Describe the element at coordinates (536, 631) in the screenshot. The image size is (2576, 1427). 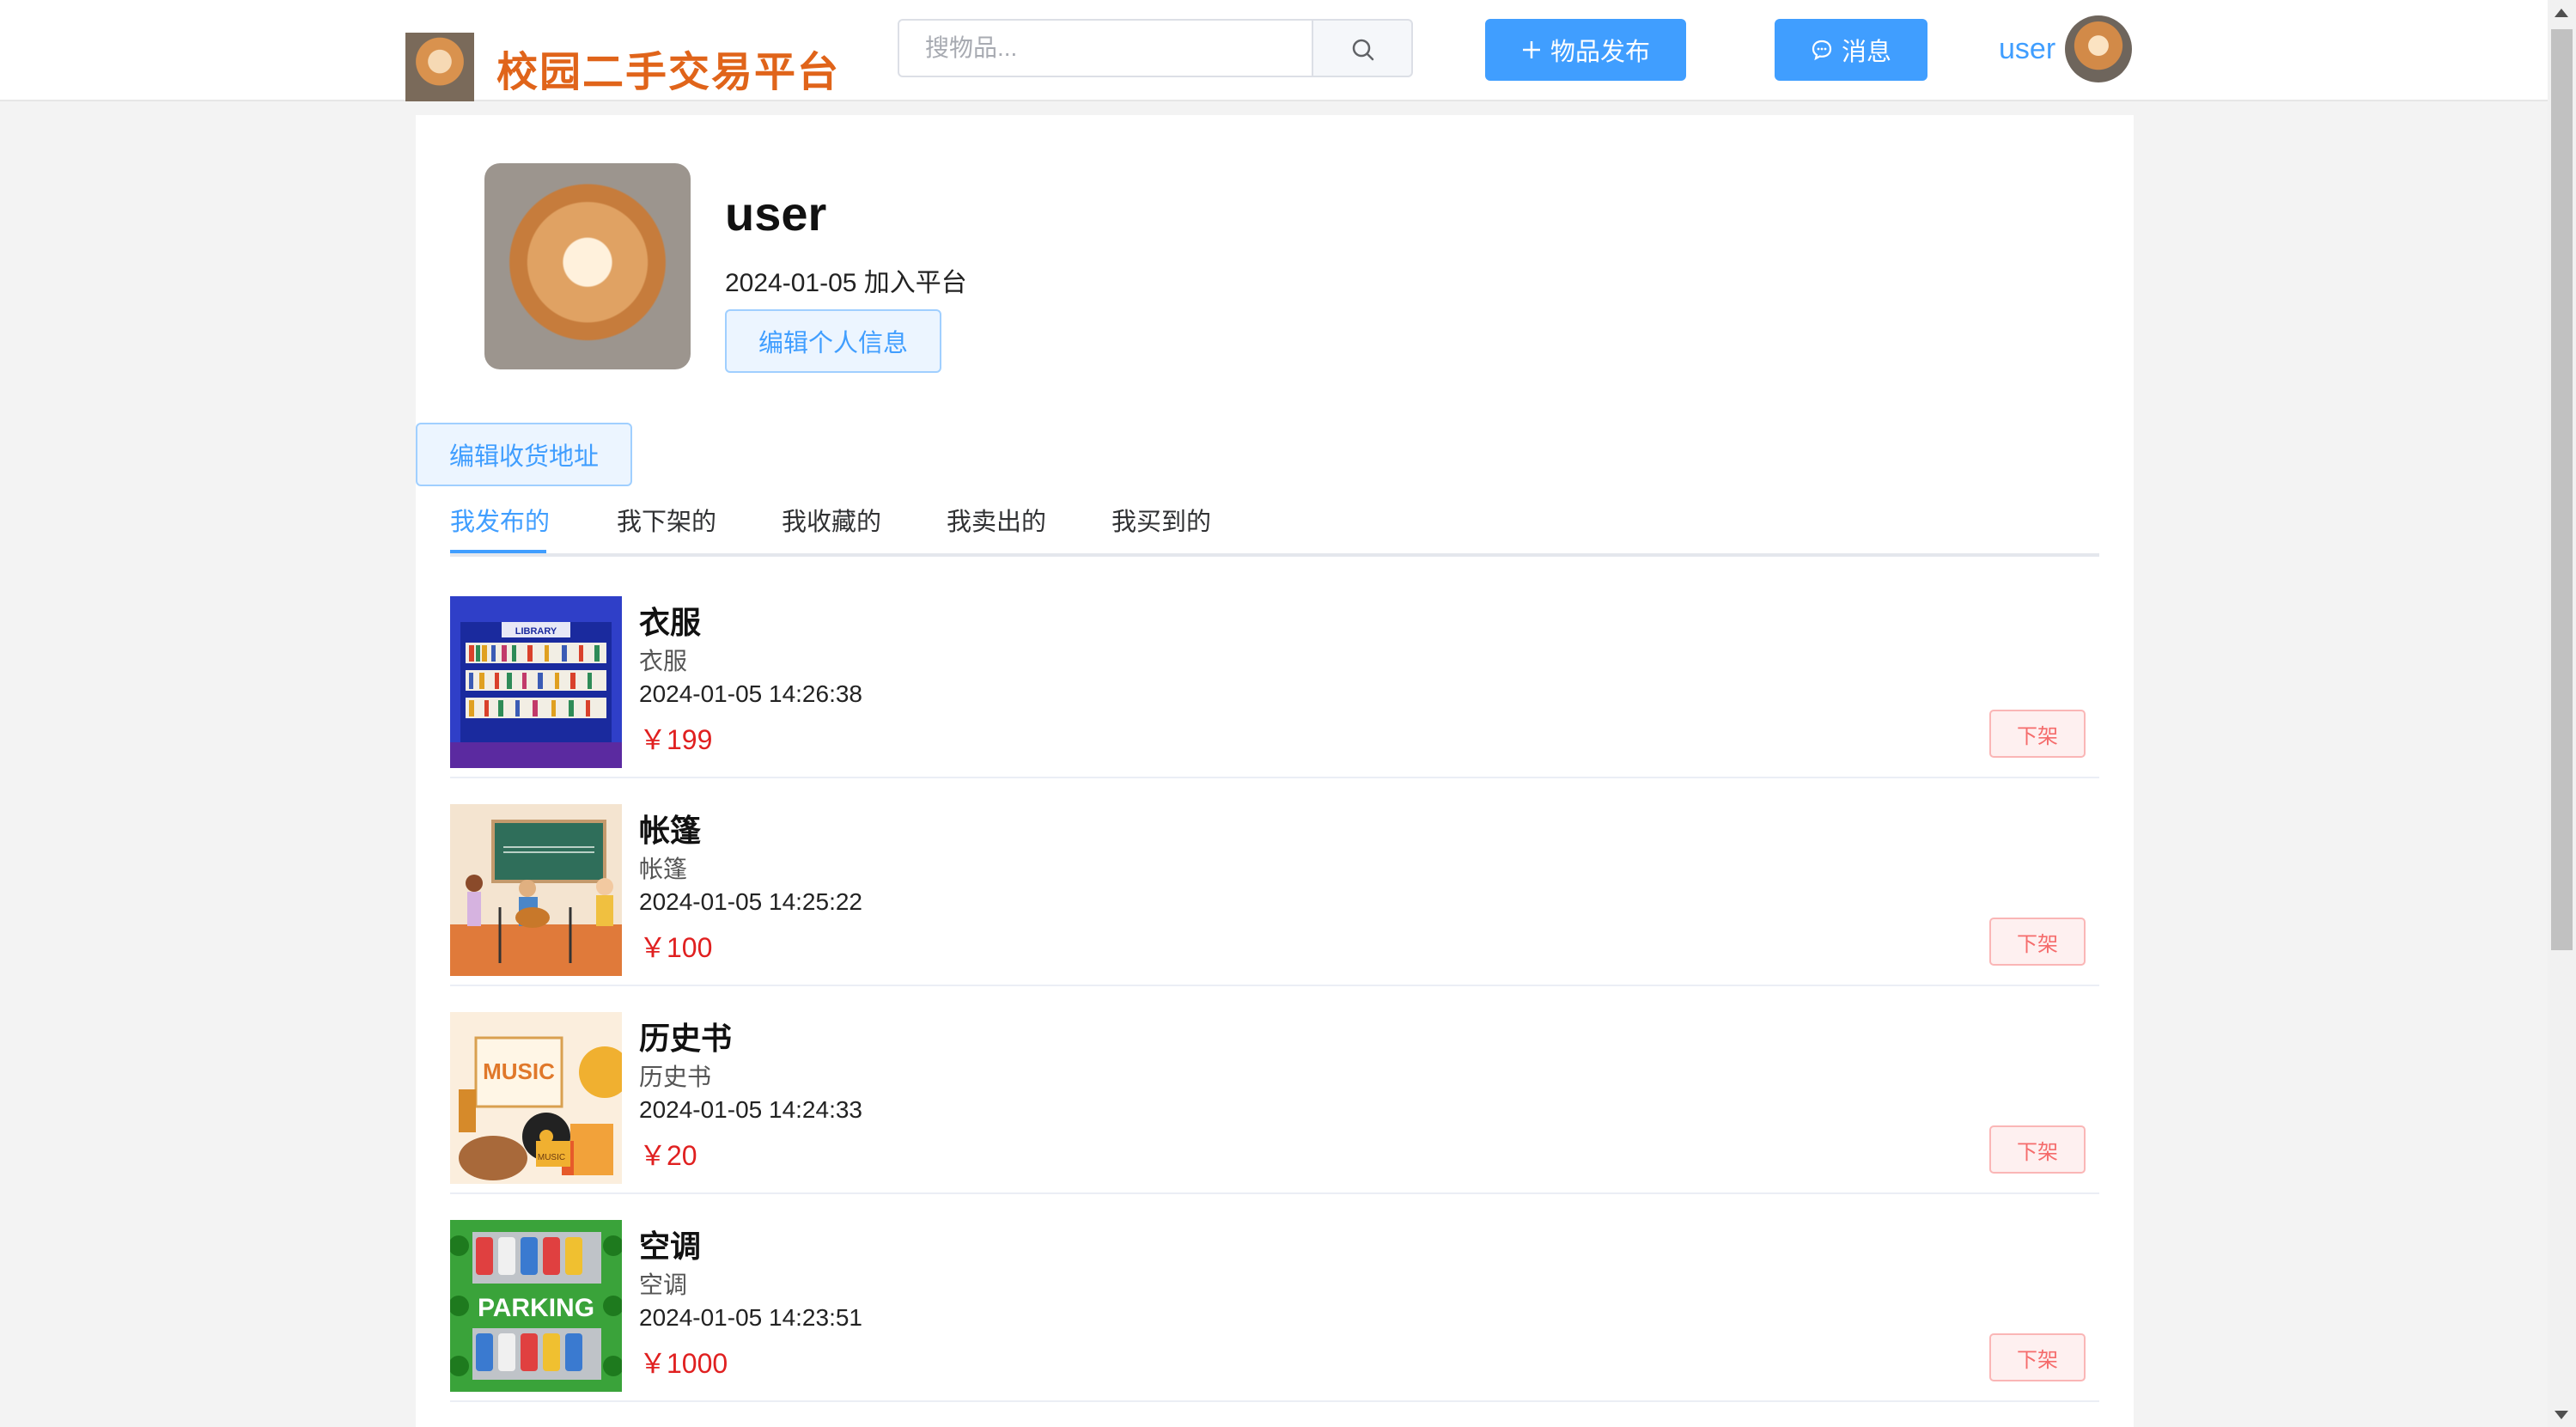
I see `library-sign: LIBRARY` at that location.